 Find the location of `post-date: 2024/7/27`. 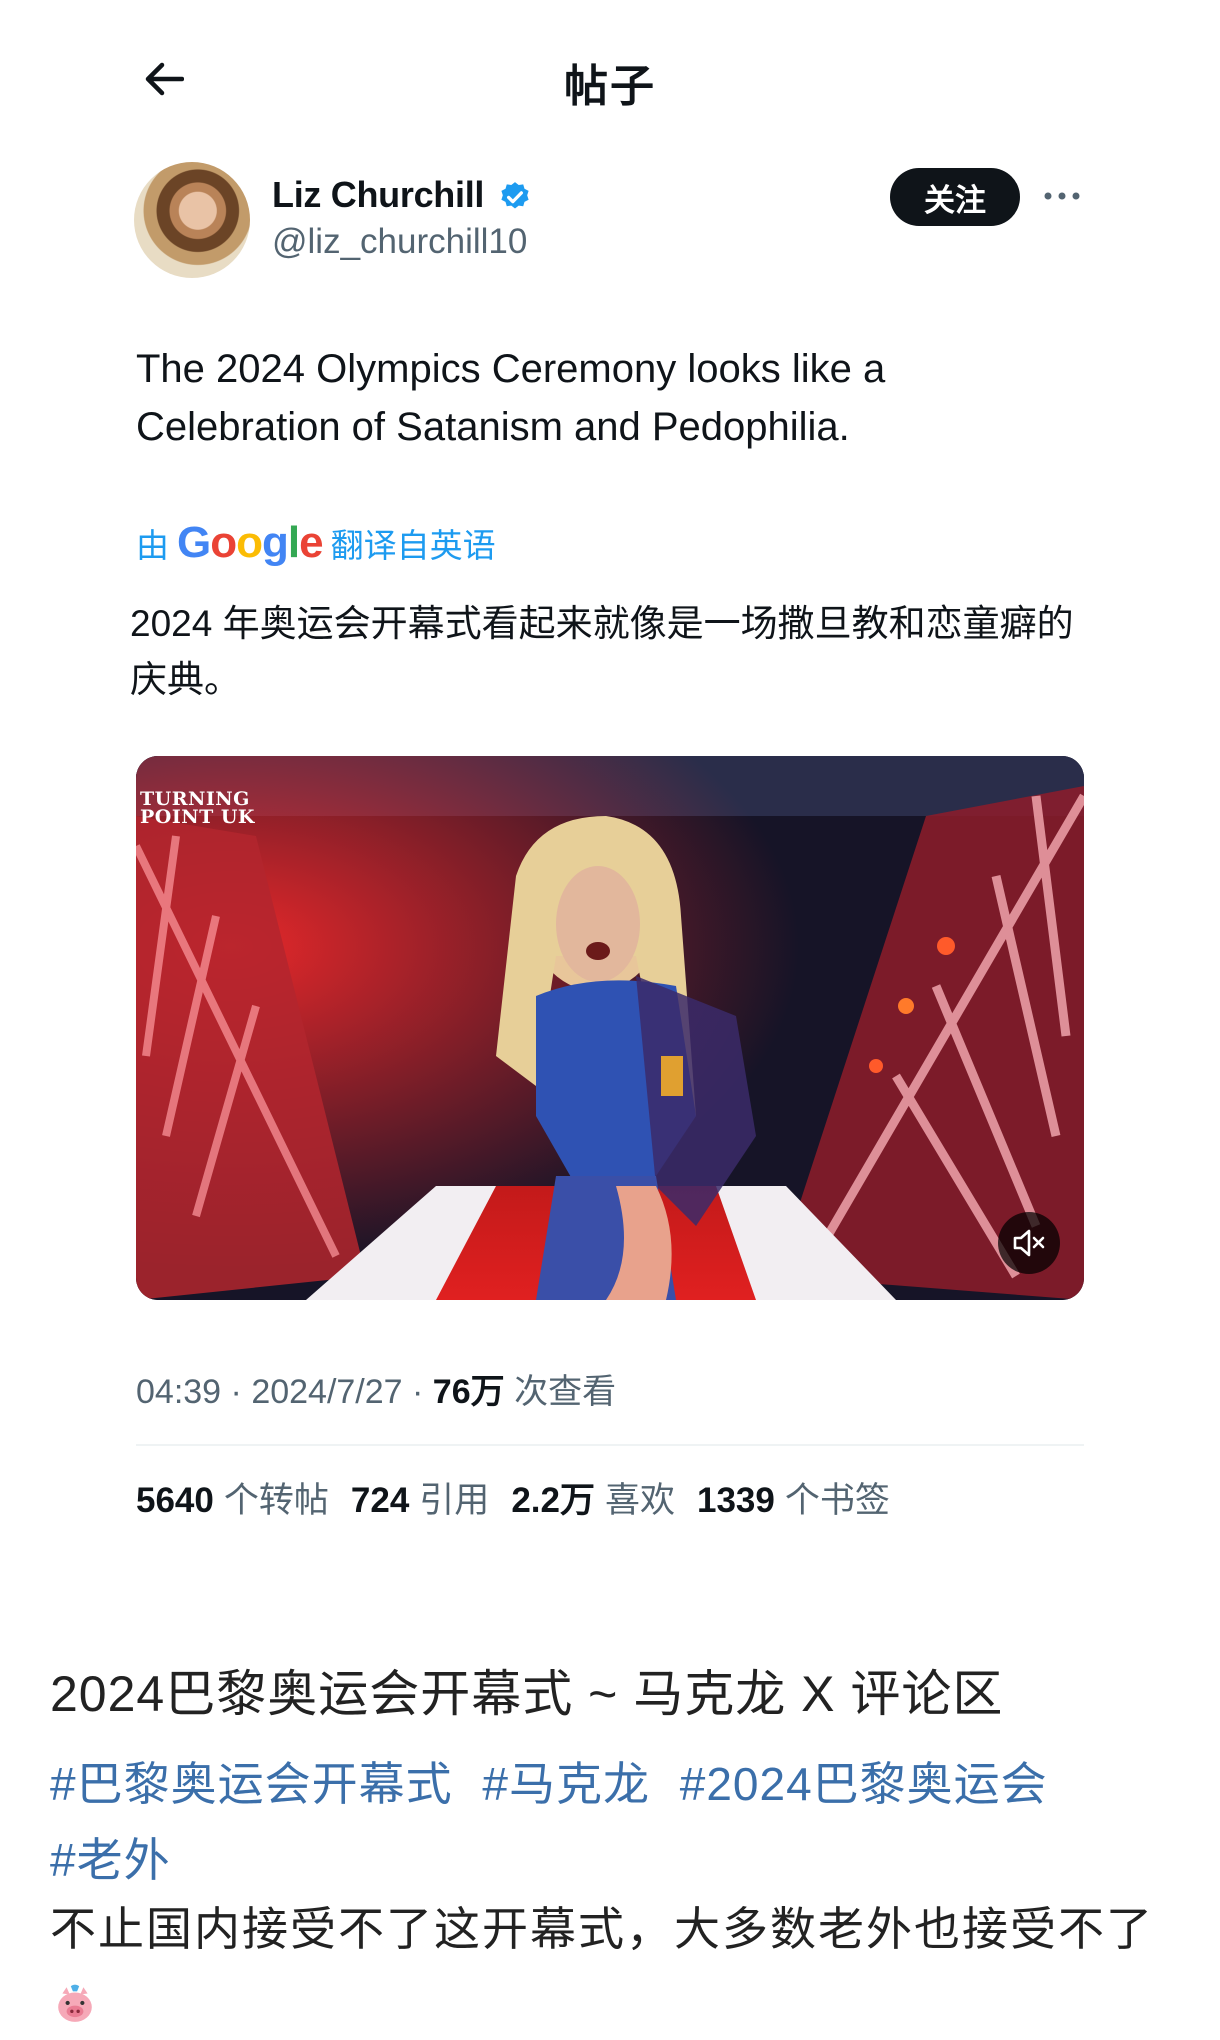

post-date: 2024/7/27 is located at coordinates (326, 1392).